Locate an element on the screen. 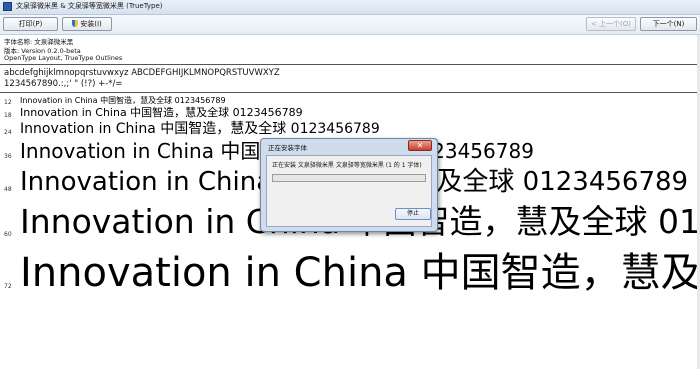  install-status-message: 正在安装 文泉驿微米黑 文泉驿等宽微米黑 (1 的 1 字体) is located at coordinates (347, 165).